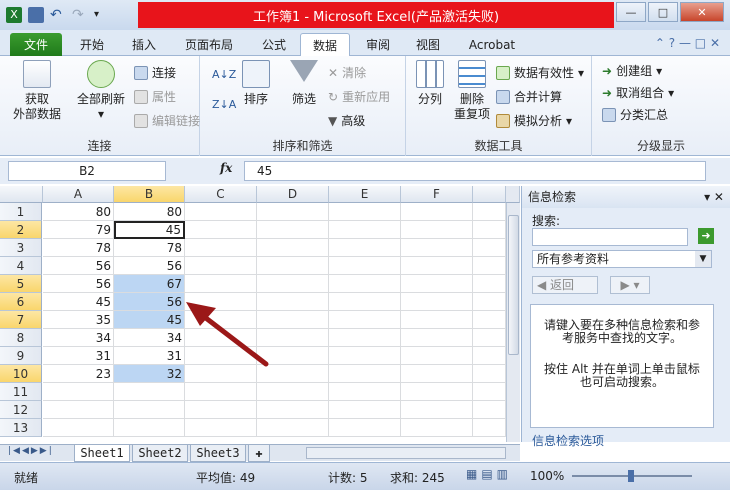 This screenshot has width=730, height=490. I want to click on tab-home: 开始, so click(92, 44).